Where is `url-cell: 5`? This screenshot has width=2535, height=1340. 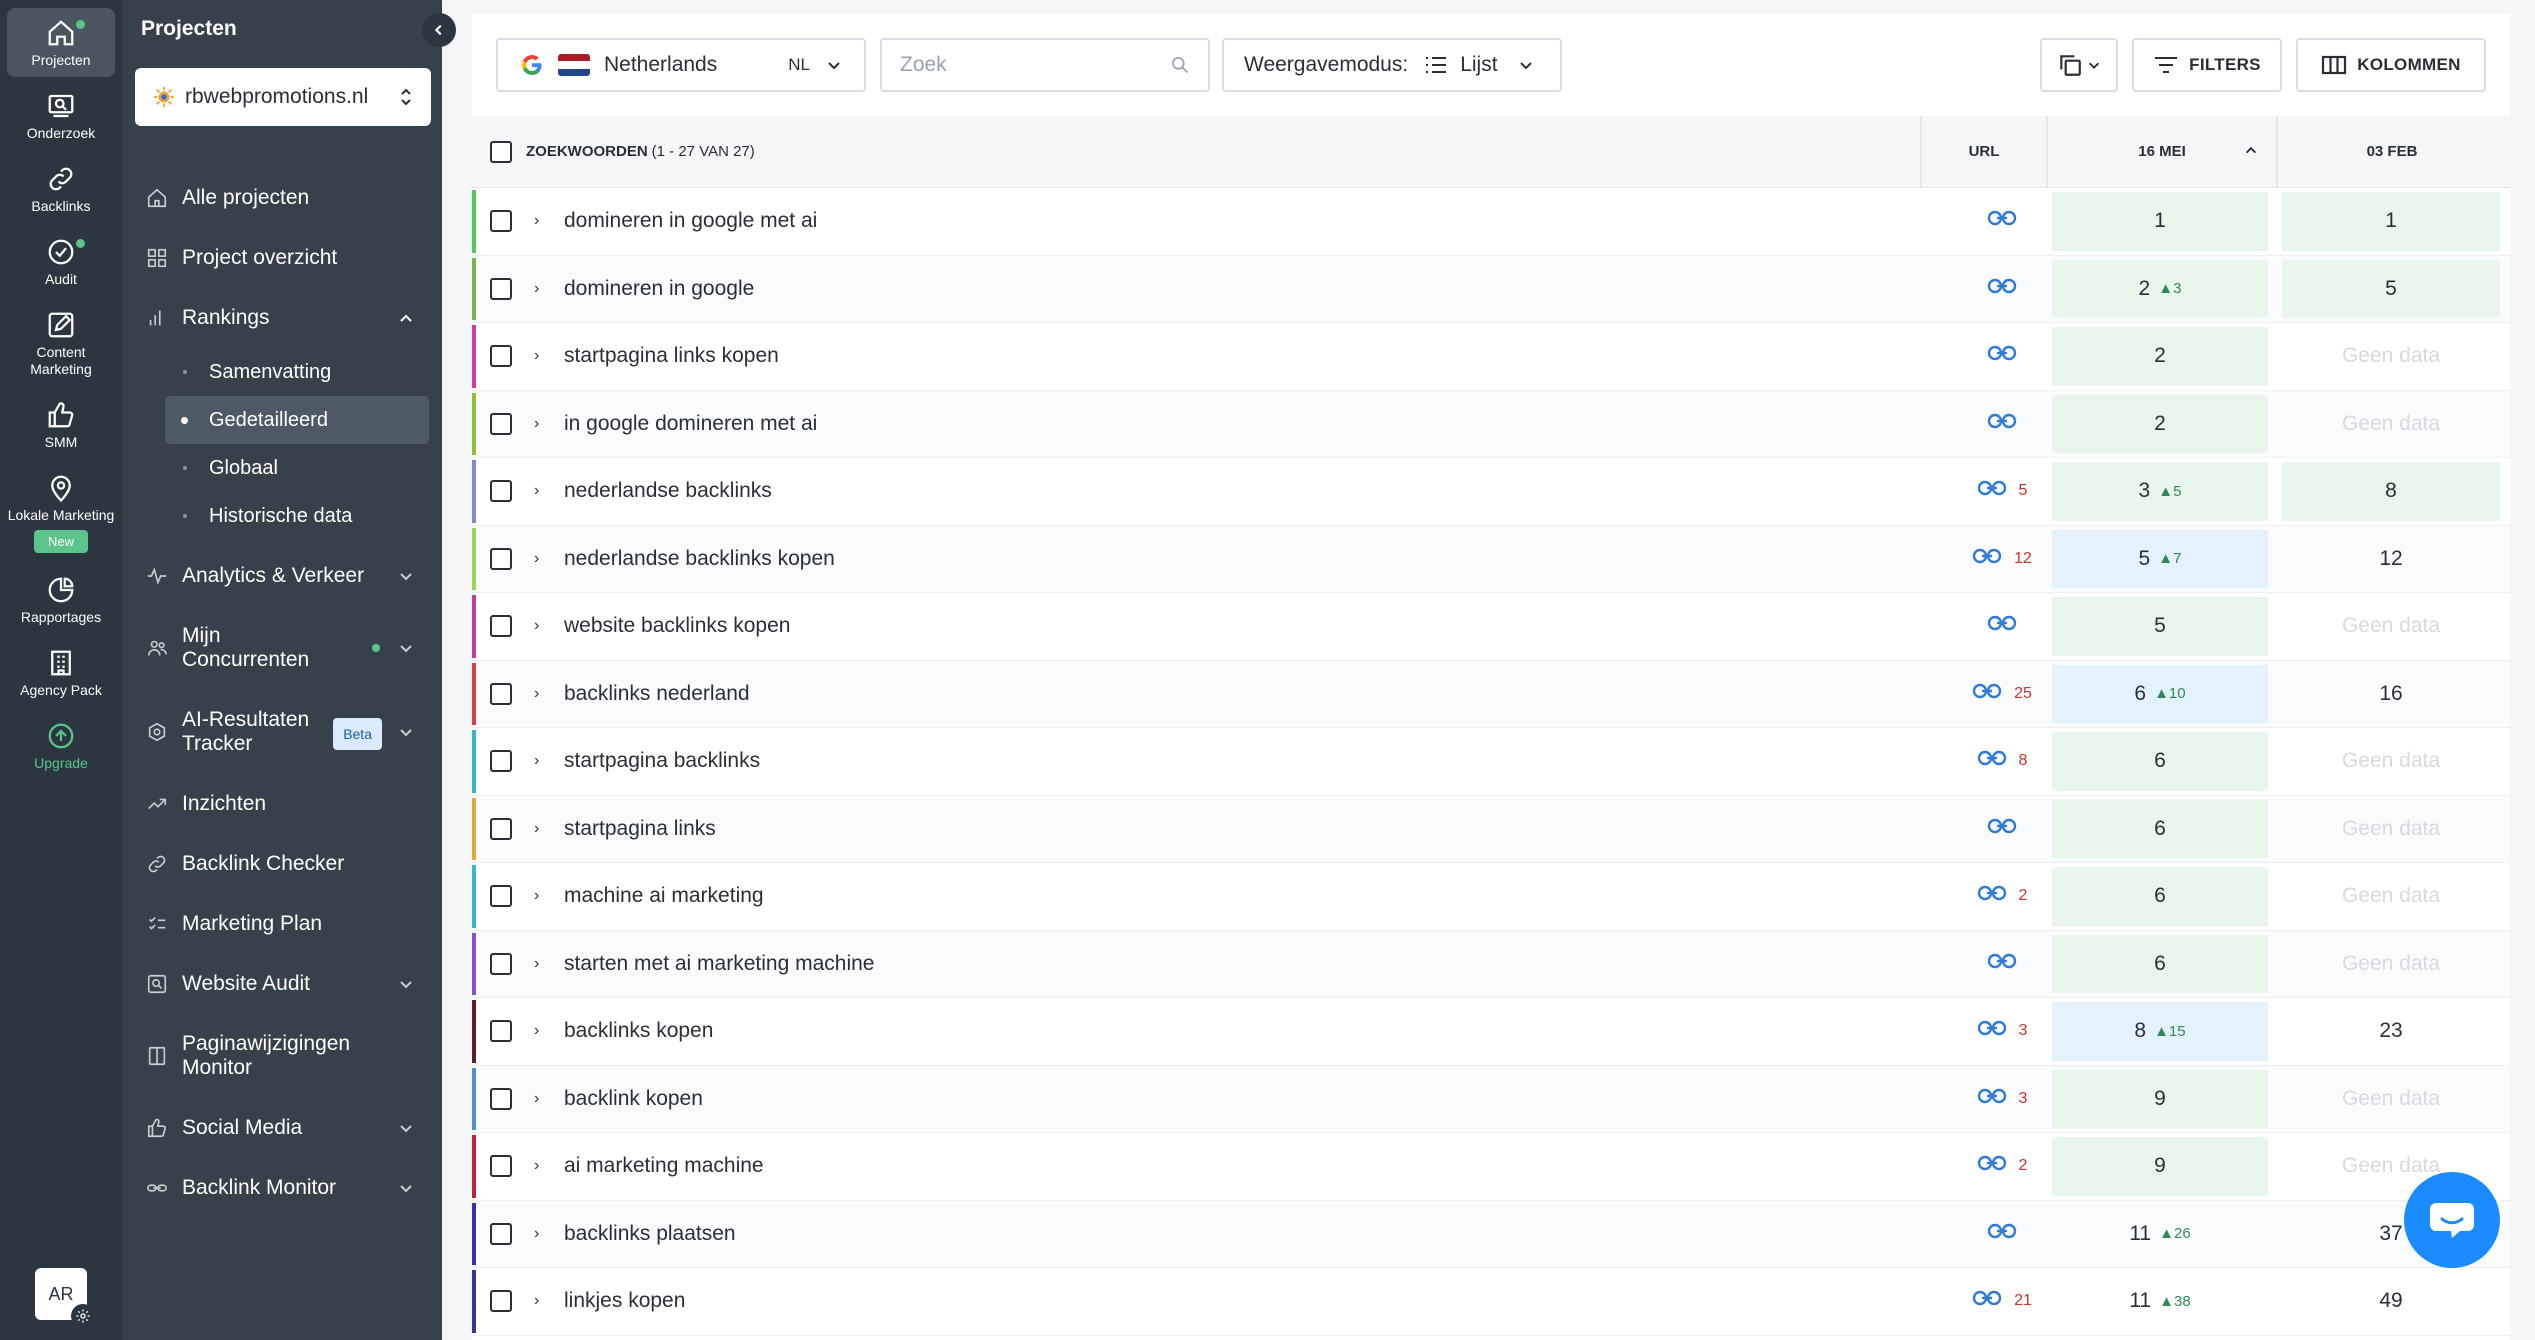 url-cell: 5 is located at coordinates (2002, 491).